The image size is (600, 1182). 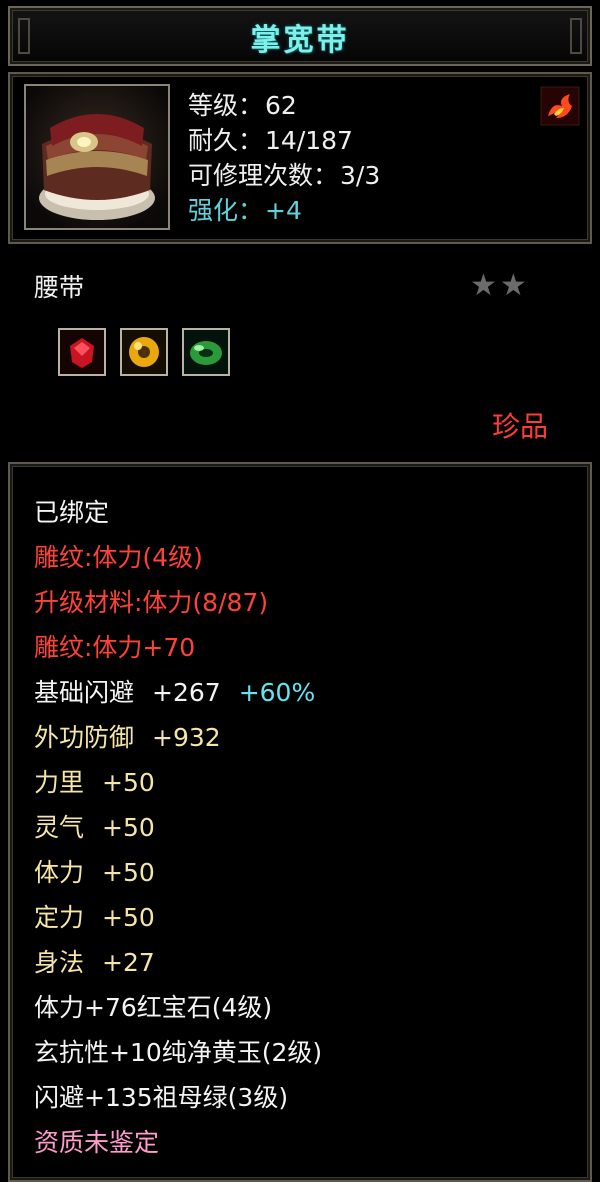 I want to click on stamina-stat: 体力 +50, so click(x=178, y=872).